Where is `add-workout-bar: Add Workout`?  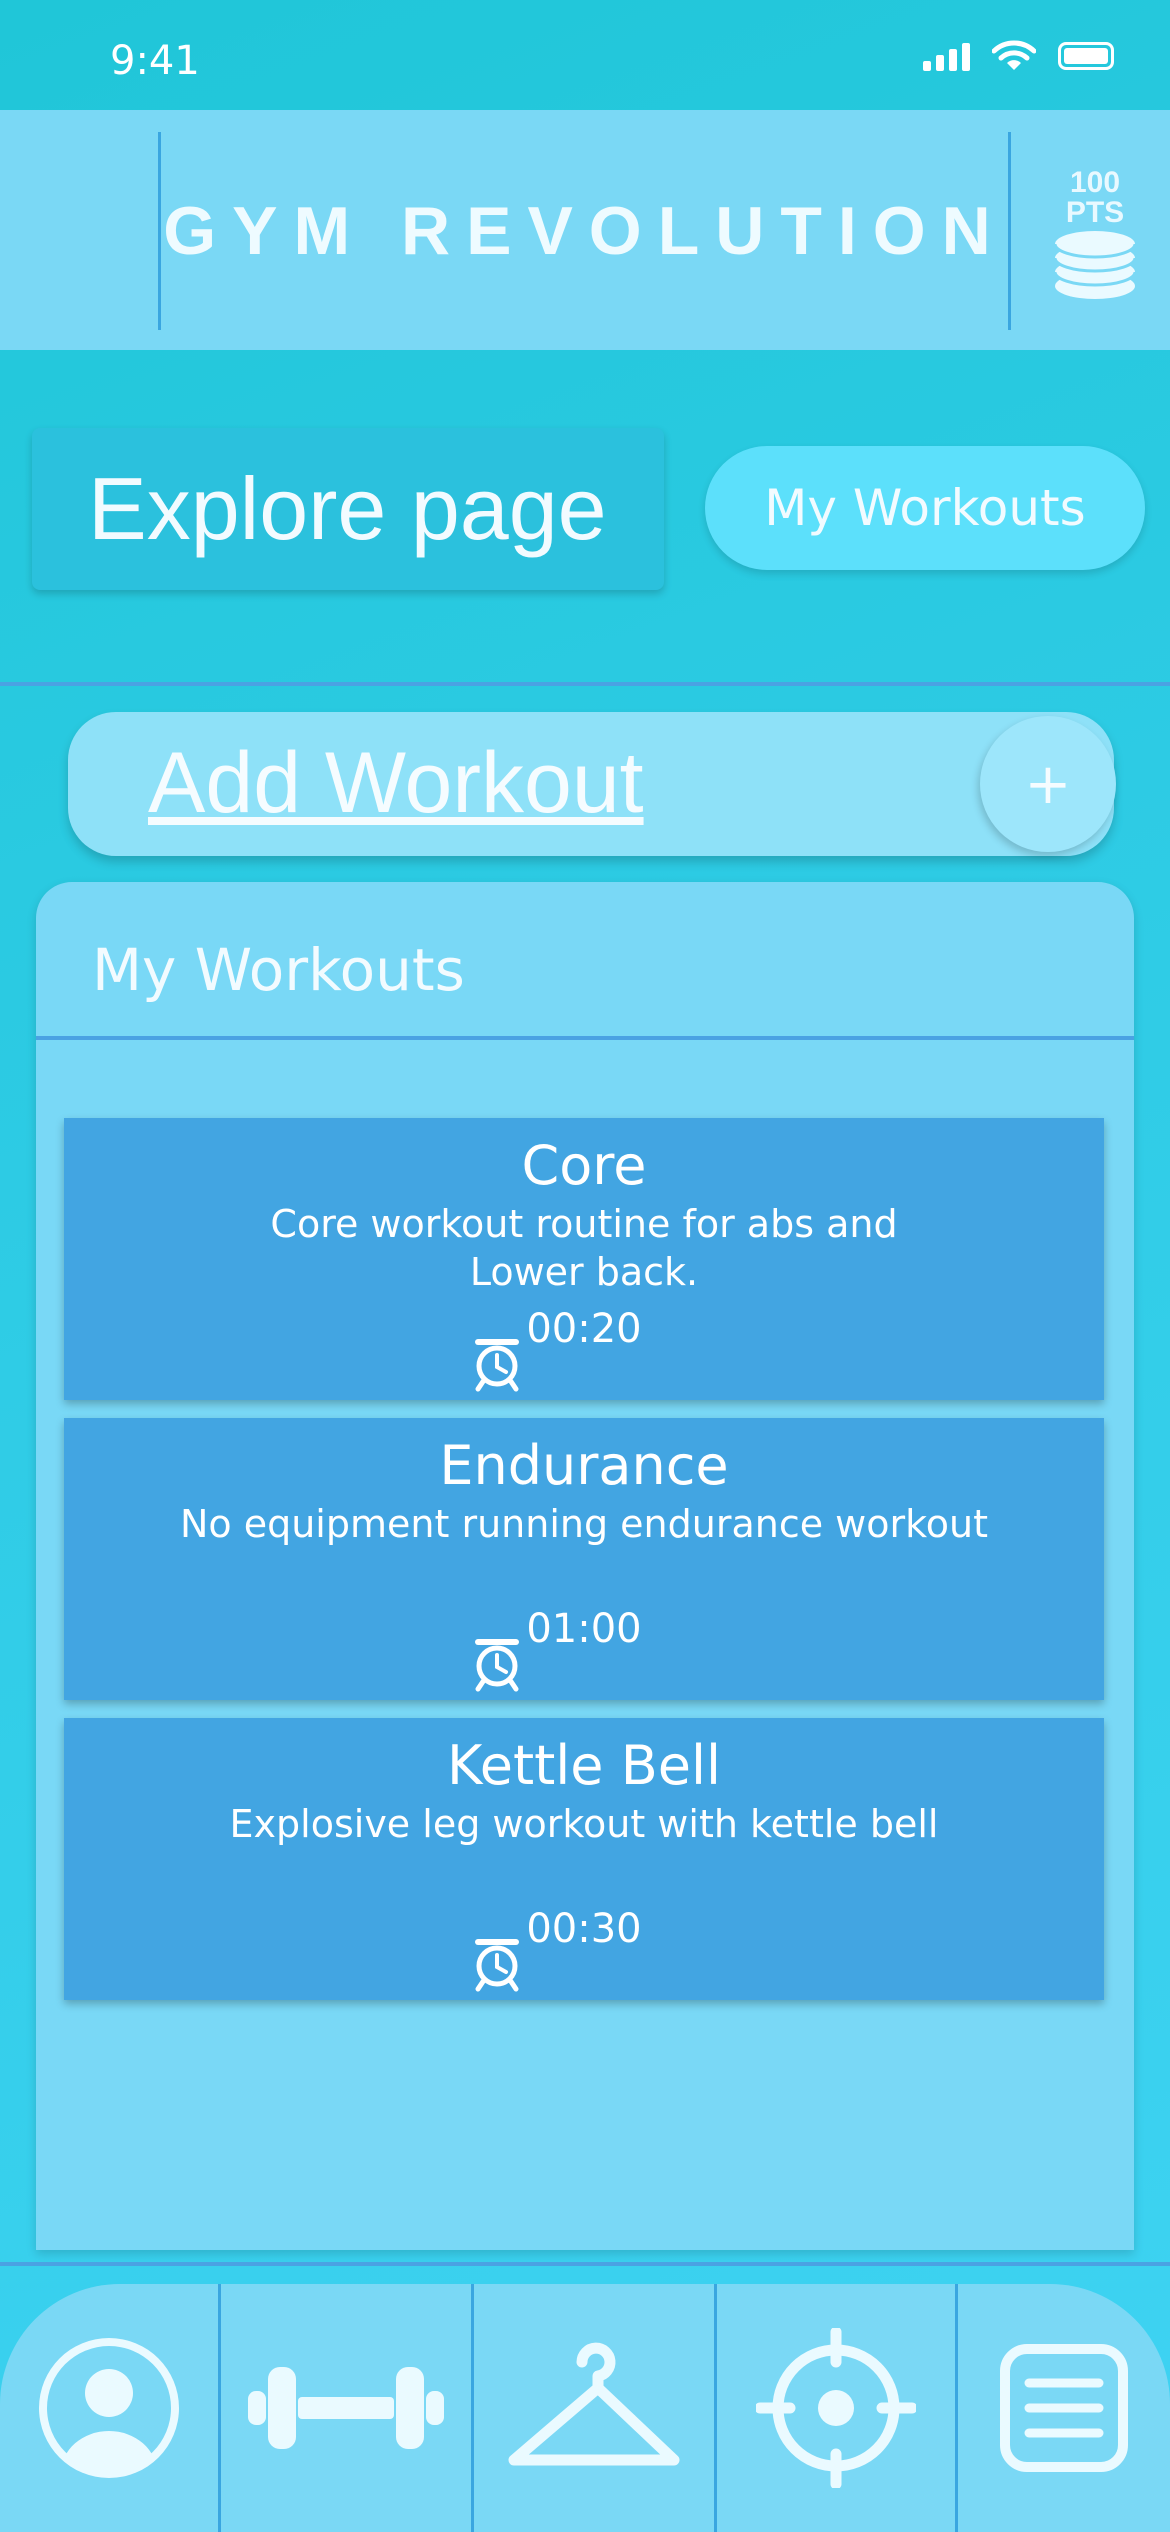
add-workout-bar: Add Workout is located at coordinates (591, 784).